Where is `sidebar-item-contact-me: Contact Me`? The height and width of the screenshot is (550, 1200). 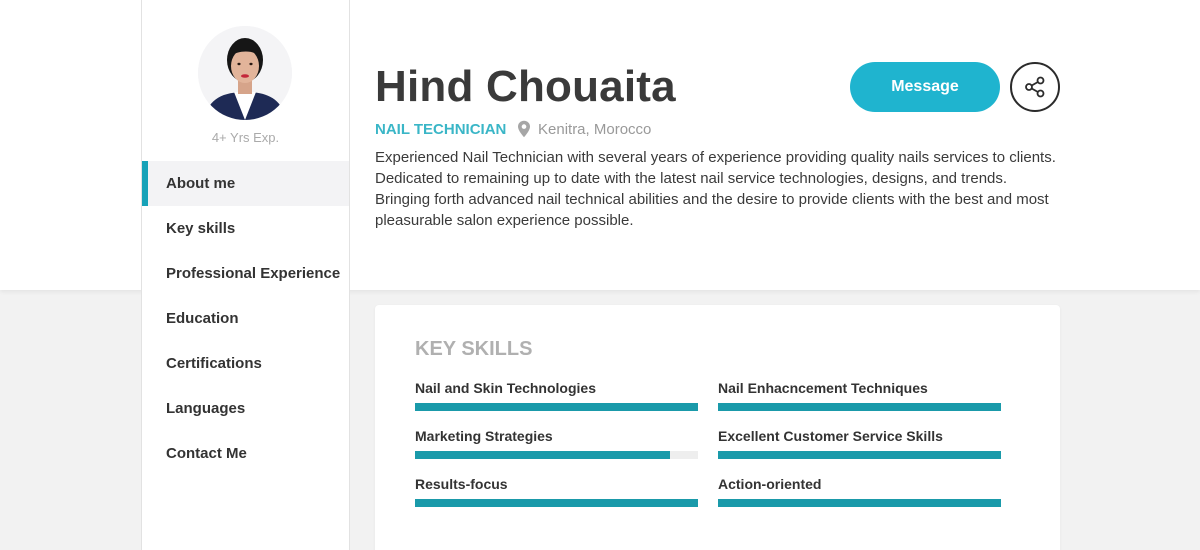
sidebar-item-contact-me: Contact Me is located at coordinates (245, 453).